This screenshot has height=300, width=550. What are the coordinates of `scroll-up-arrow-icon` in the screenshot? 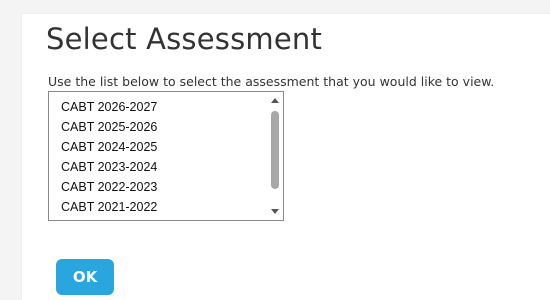 It's located at (275, 101).